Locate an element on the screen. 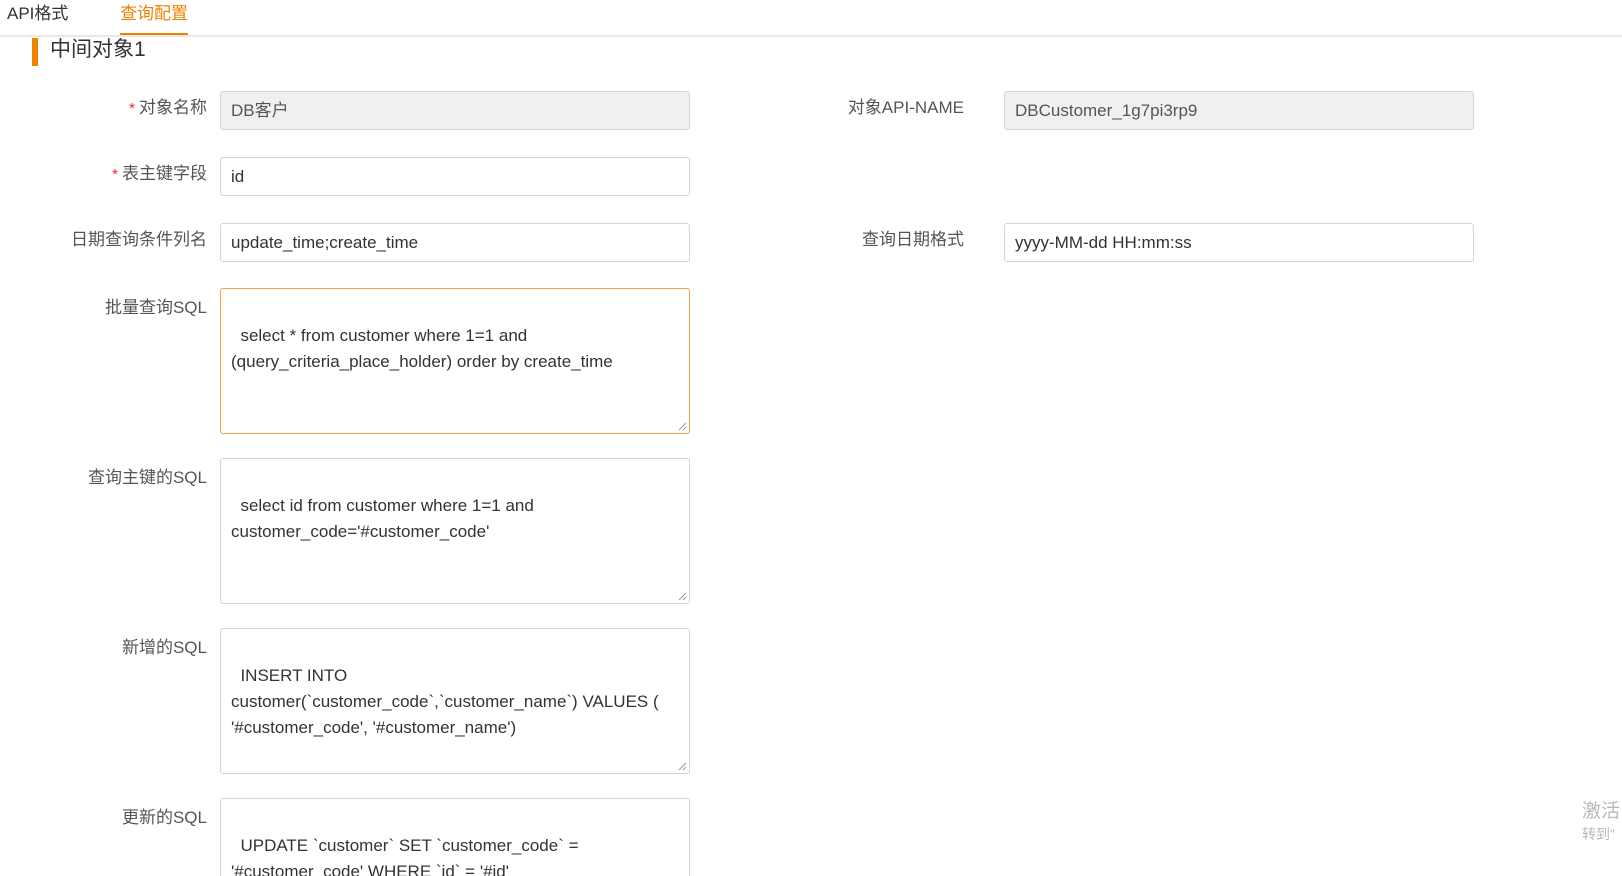  date-format-field: yyyy-MM-dd HH:mm:ss is located at coordinates (1239, 242).